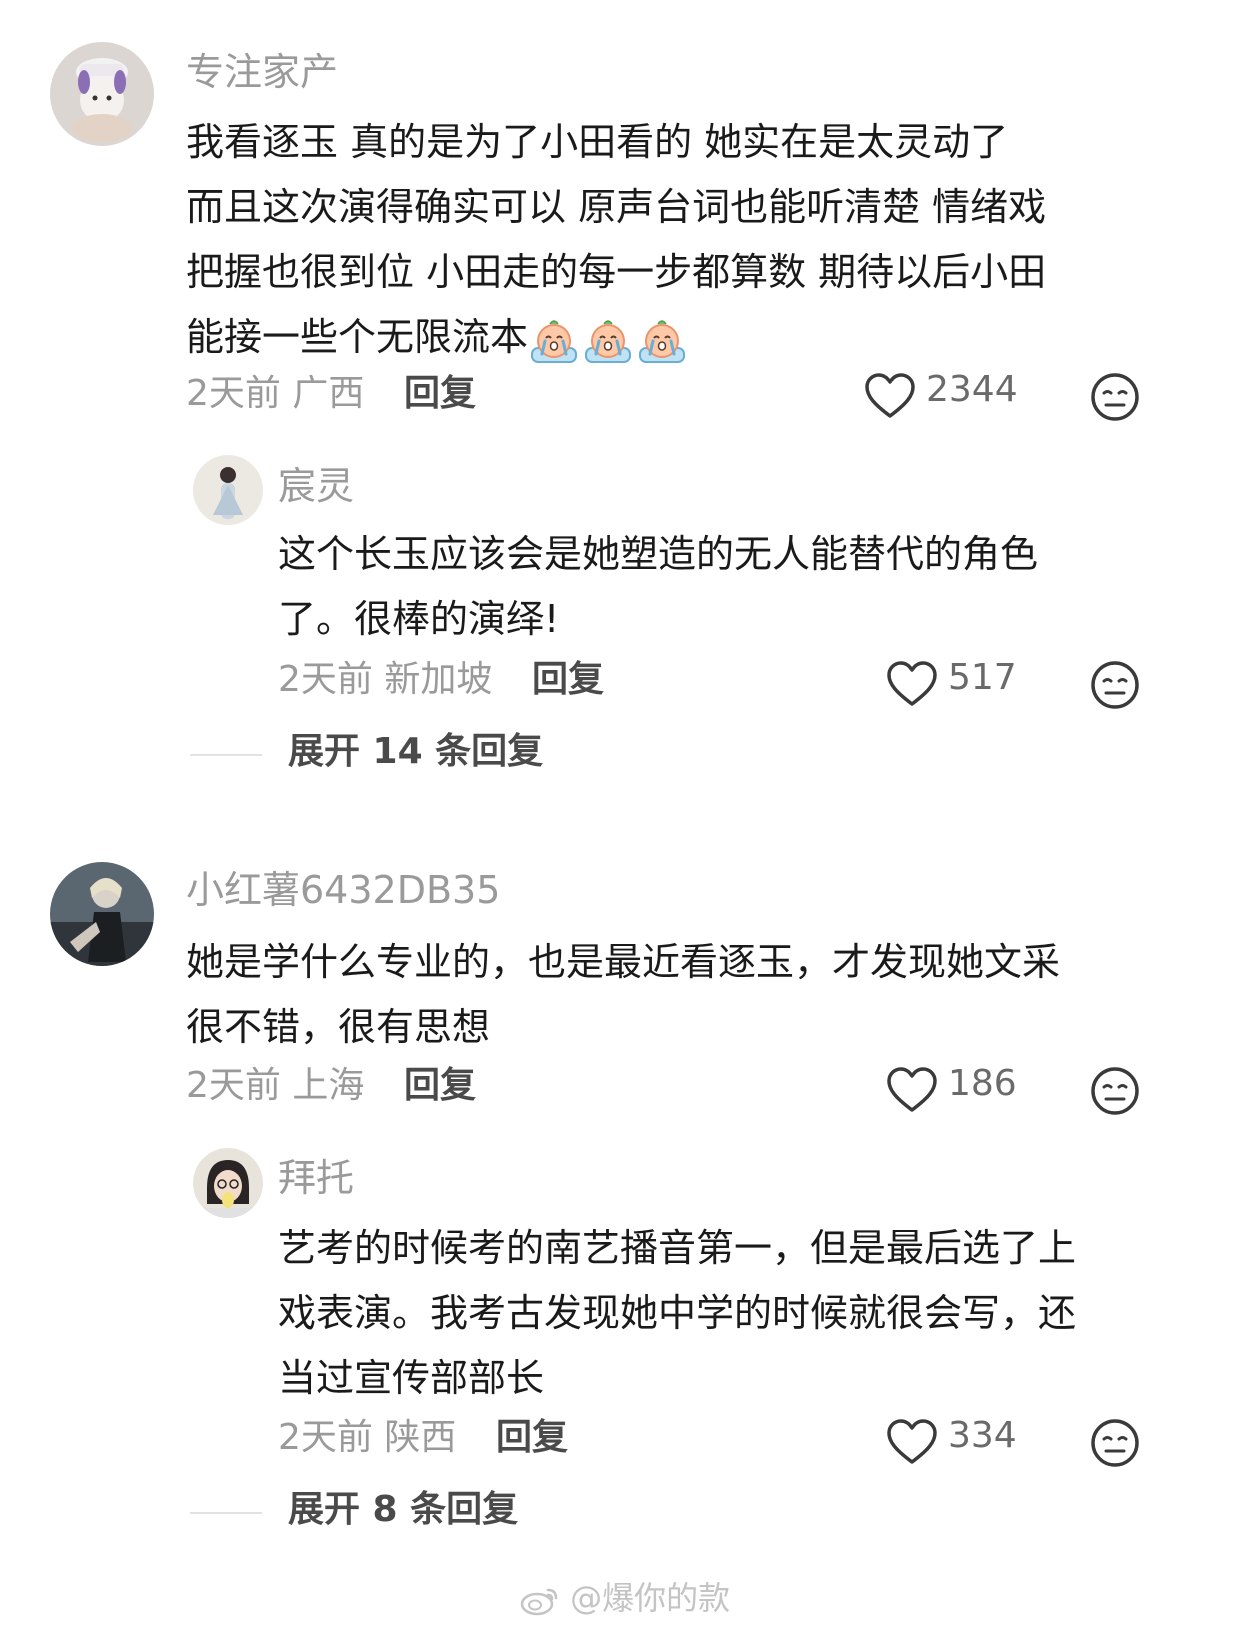  Describe the element at coordinates (658, 554) in the screenshot. I see `reply-text-line: 这个长玉应该会是她塑造的无人能替代的角色` at that location.